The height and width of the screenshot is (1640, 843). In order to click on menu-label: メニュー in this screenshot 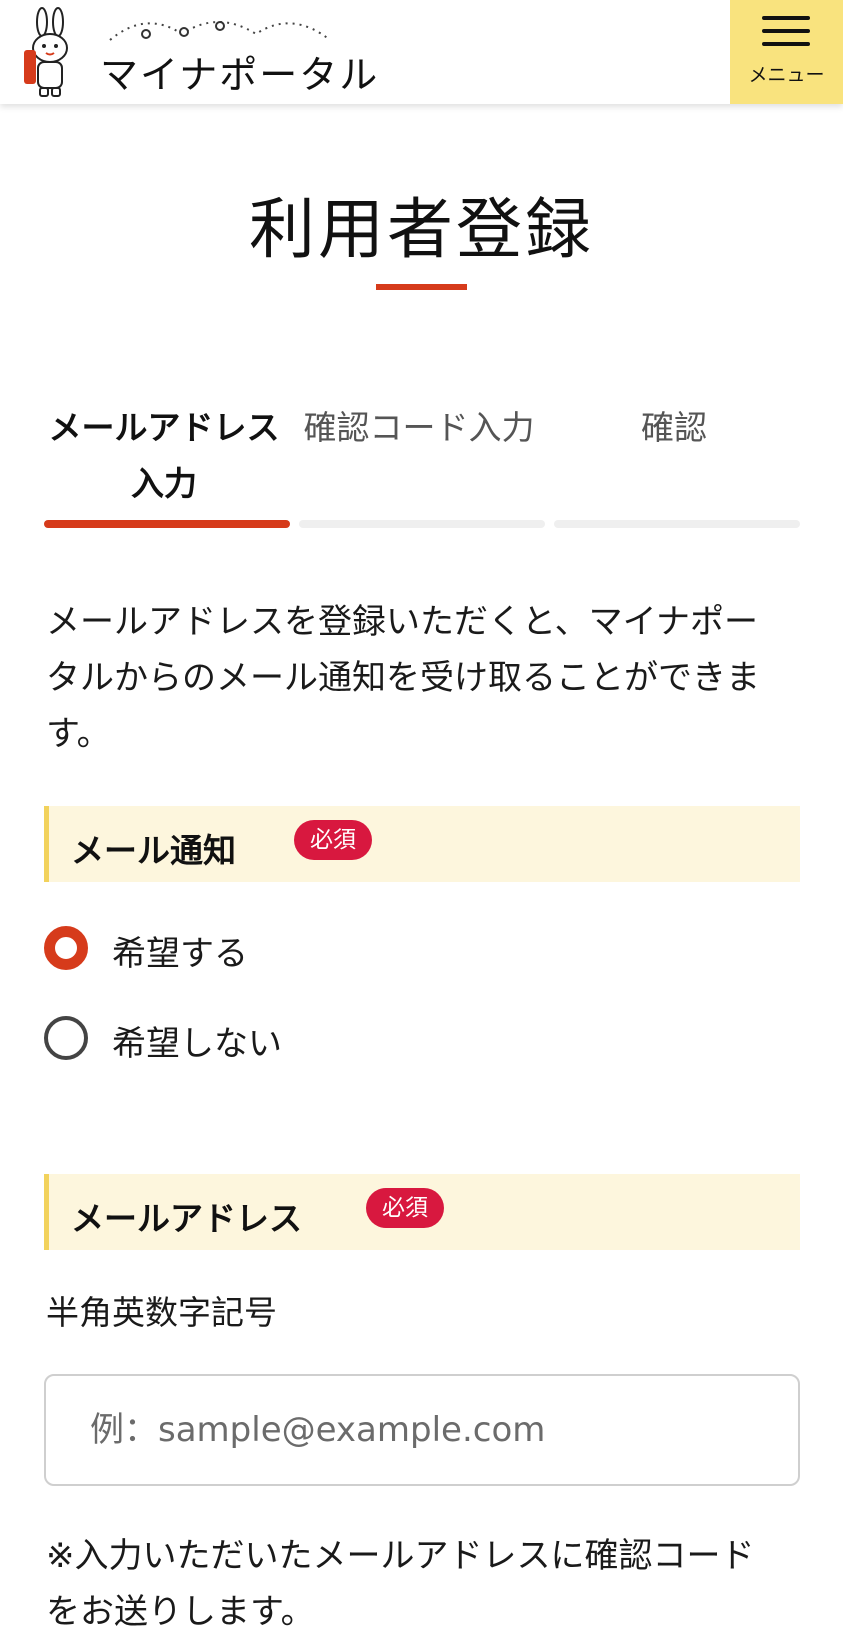, I will do `click(786, 75)`.